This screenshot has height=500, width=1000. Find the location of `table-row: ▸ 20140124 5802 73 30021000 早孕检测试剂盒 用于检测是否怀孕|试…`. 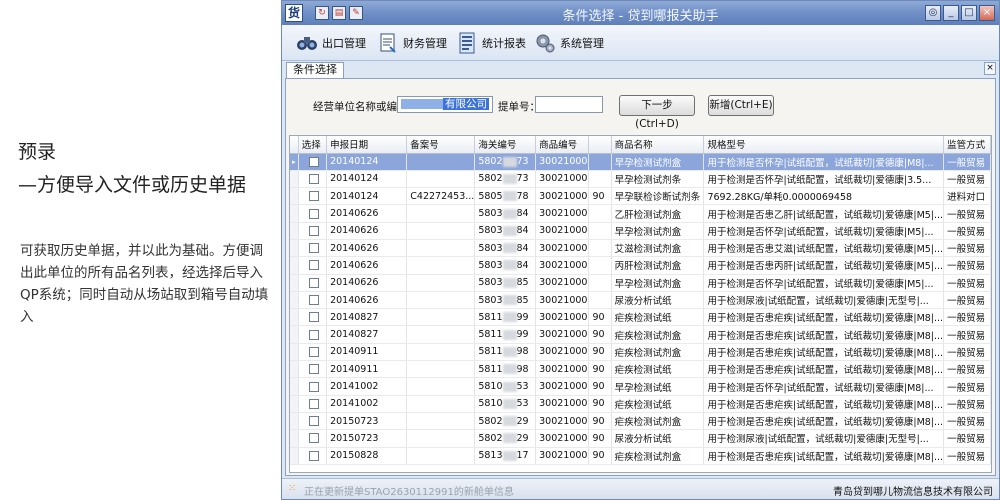

table-row: ▸ 20140124 5802 73 30021000 早孕检测试剂盒 用于检测是否怀孕|试… is located at coordinates (640, 162).